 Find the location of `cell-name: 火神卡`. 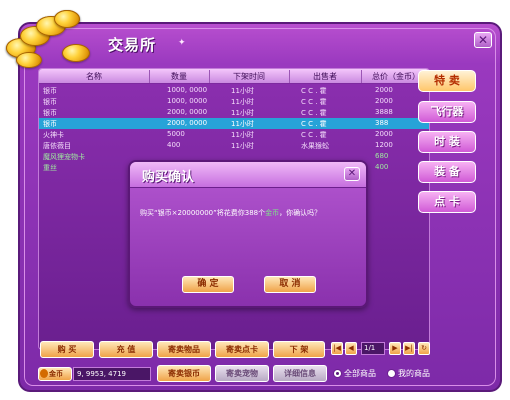

cell-name: 火神卡 is located at coordinates (53, 135).